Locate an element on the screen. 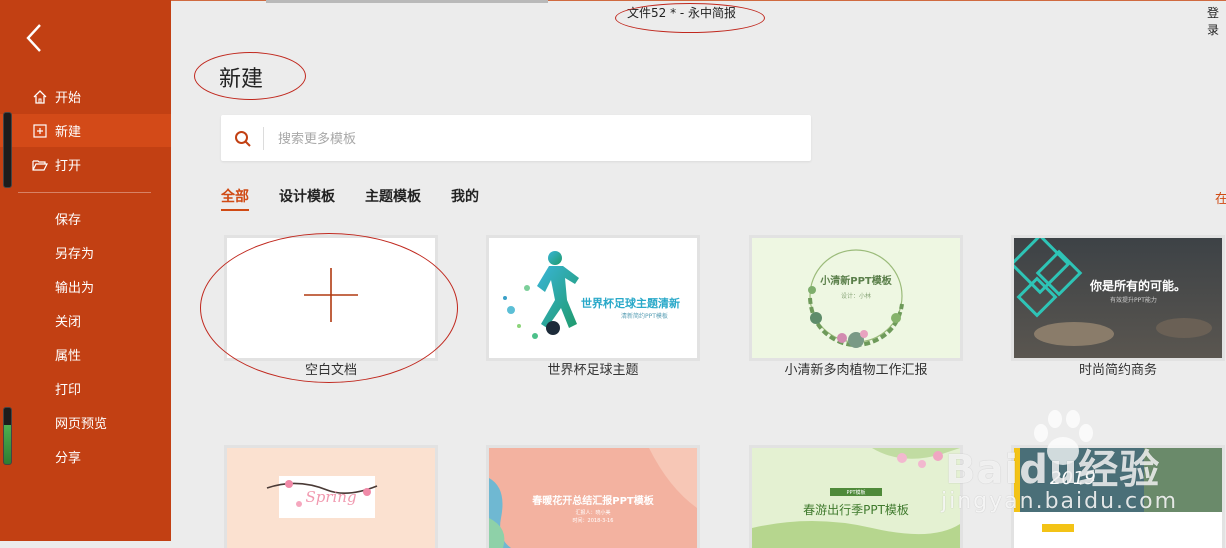  sidebar-item-print: 打印 is located at coordinates (85, 388).